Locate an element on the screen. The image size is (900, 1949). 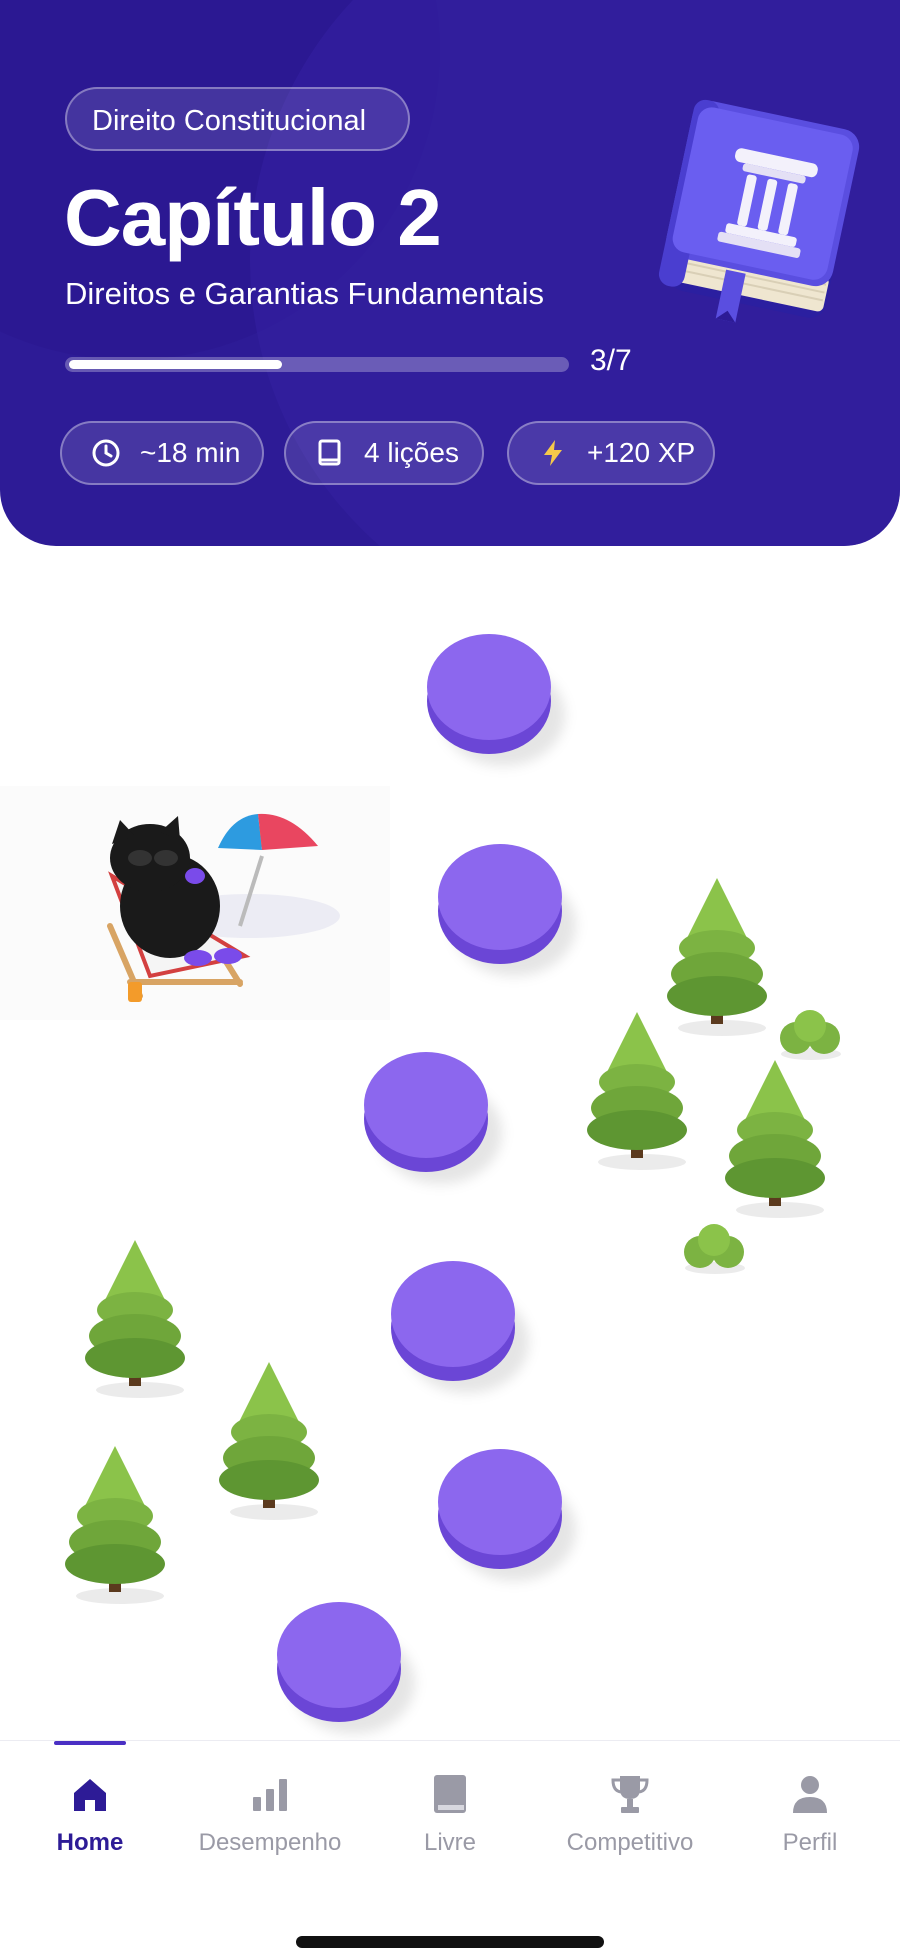
trophy-icon is located at coordinates (630, 1792).